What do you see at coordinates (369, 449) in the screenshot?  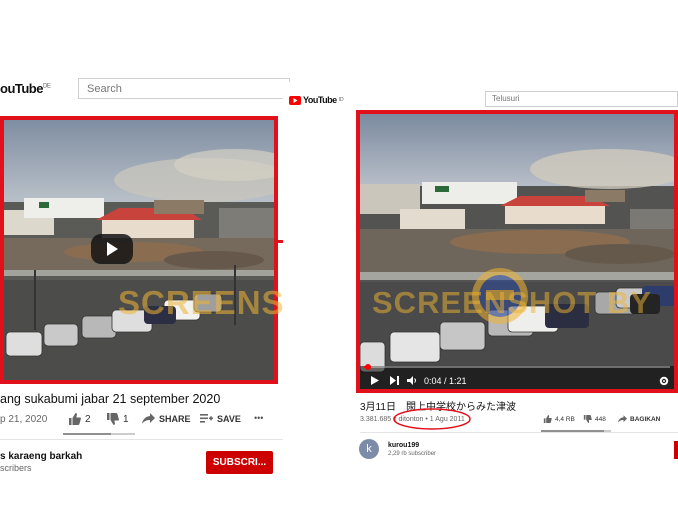 I see `avatar: k` at bounding box center [369, 449].